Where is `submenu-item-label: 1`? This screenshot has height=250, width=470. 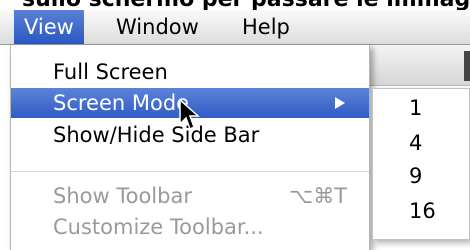 submenu-item-label: 1 is located at coordinates (416, 108).